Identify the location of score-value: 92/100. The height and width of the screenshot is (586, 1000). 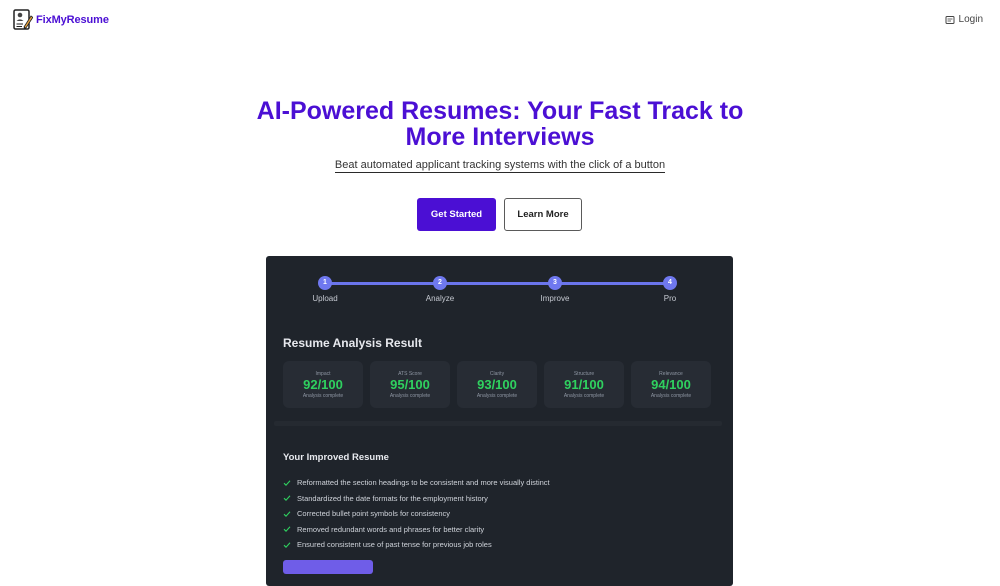
(323, 384).